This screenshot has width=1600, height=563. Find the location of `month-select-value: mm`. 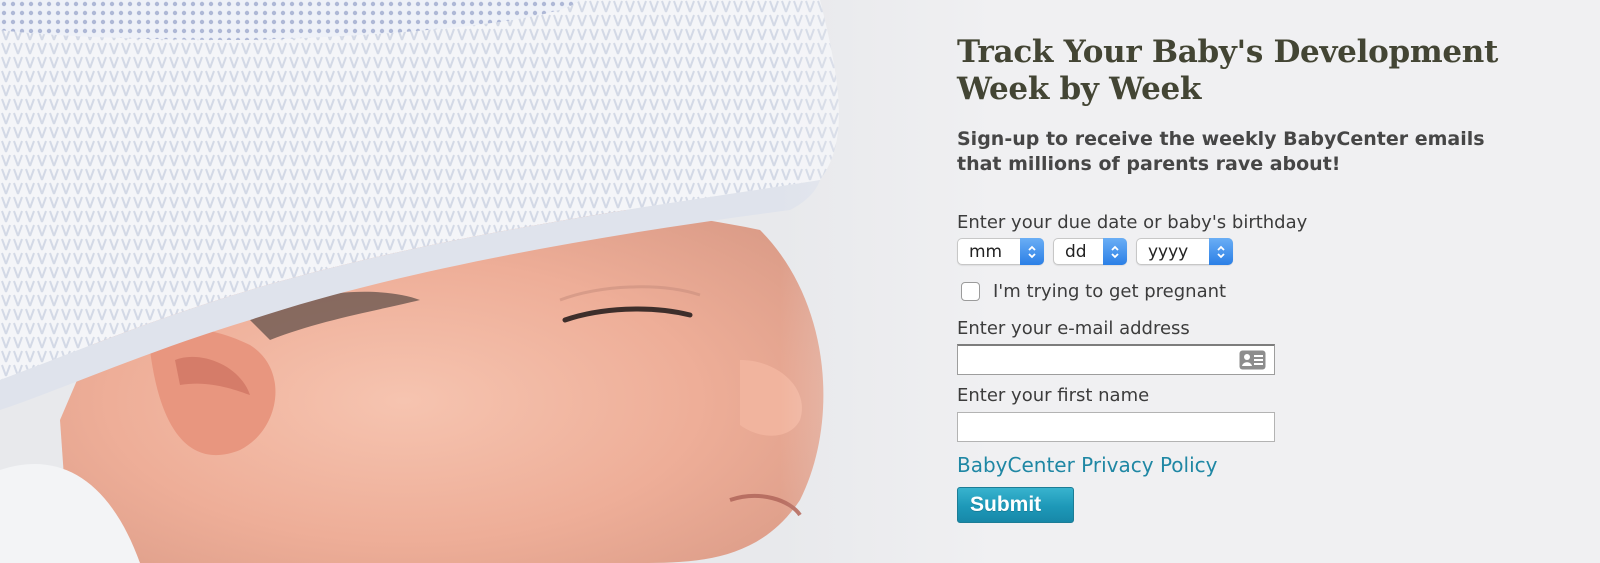

month-select-value: mm is located at coordinates (986, 252).